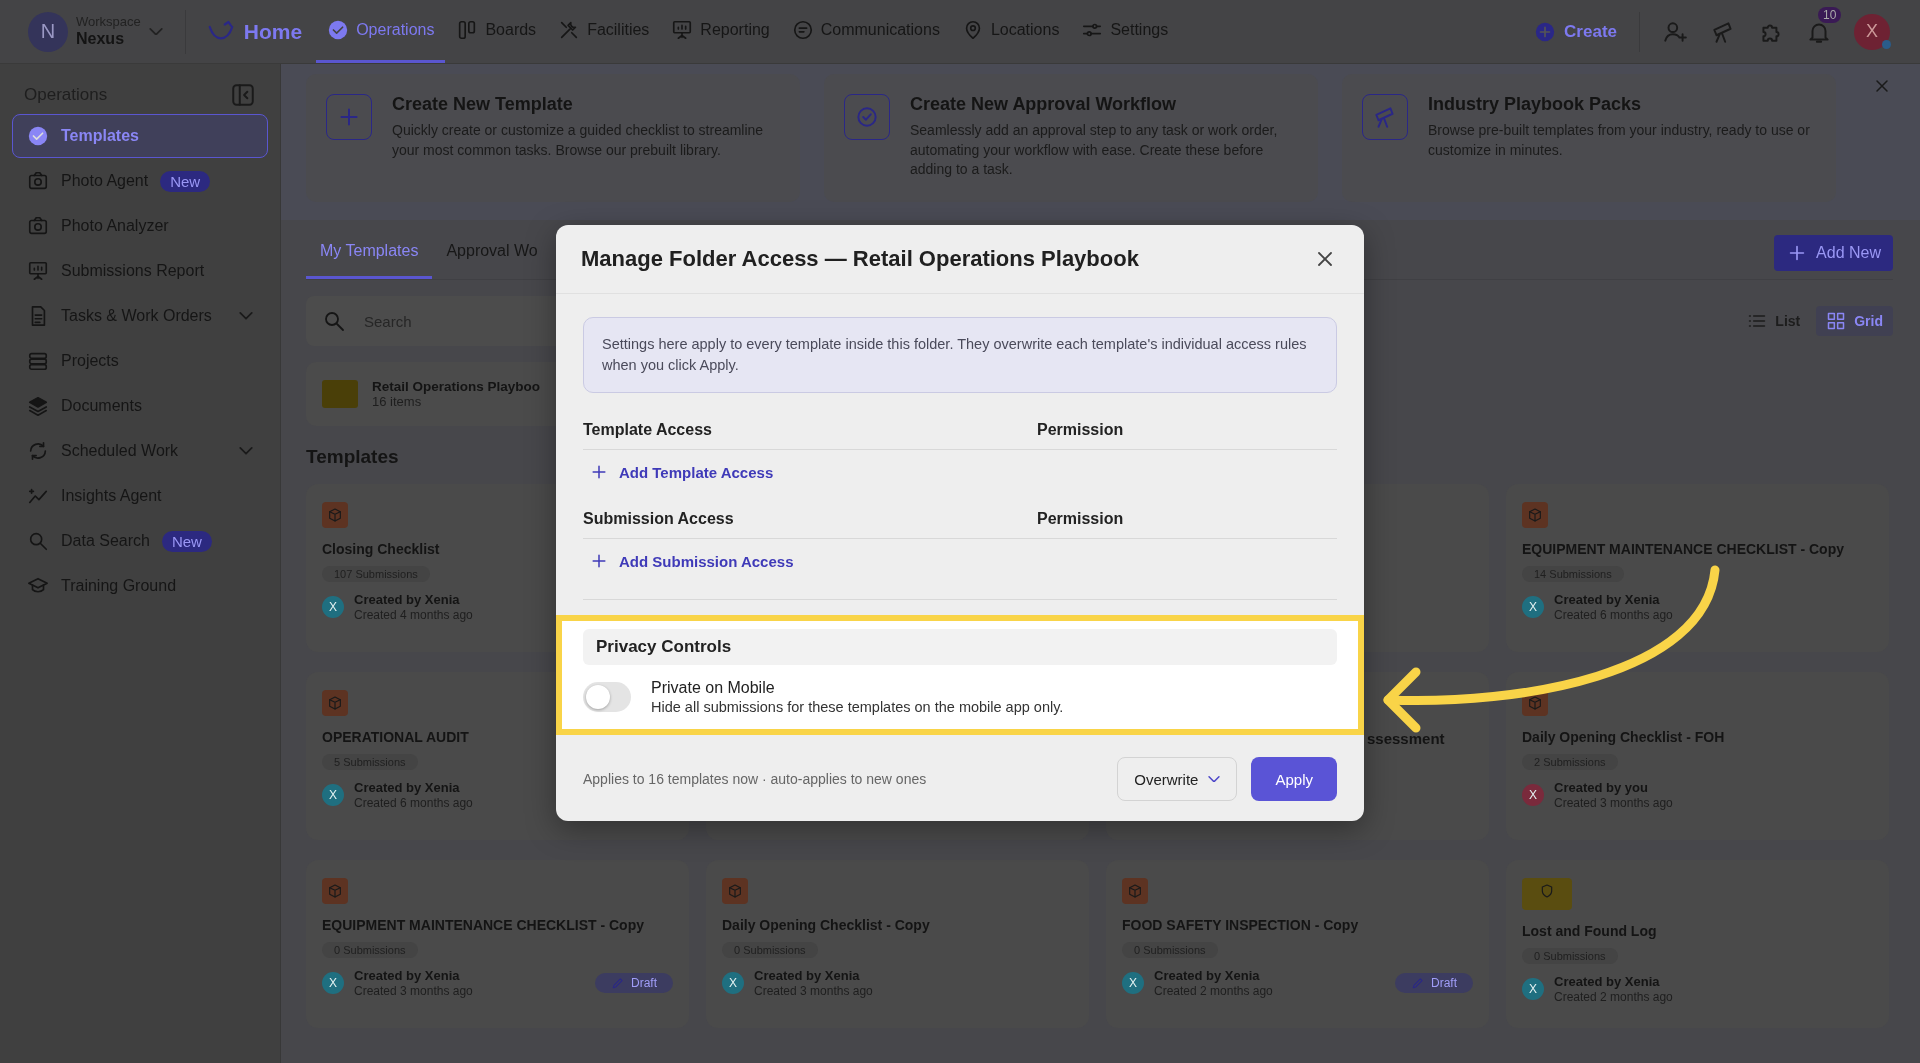 The image size is (1920, 1063). I want to click on stack-icon, so click(38, 361).